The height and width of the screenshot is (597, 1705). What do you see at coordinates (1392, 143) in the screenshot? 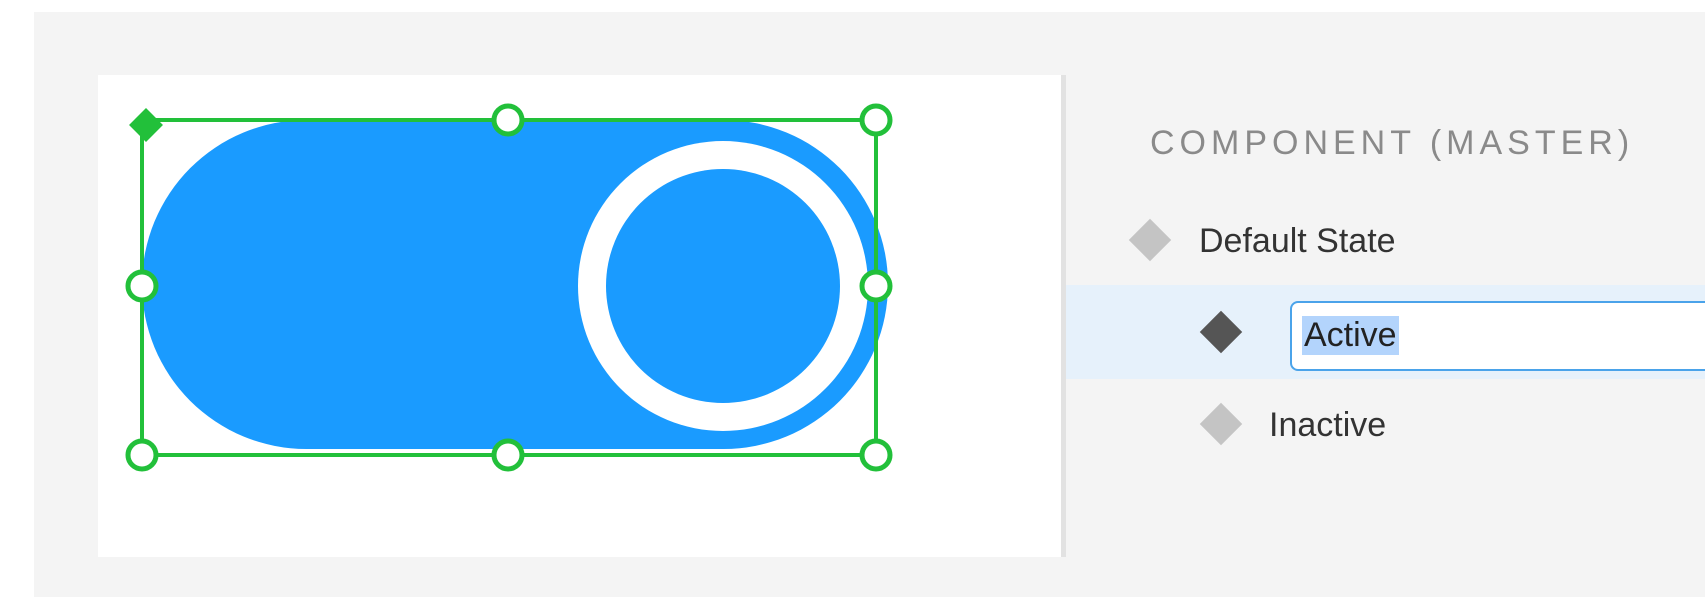
I see `section-title: COMPONENT (MASTER)` at bounding box center [1392, 143].